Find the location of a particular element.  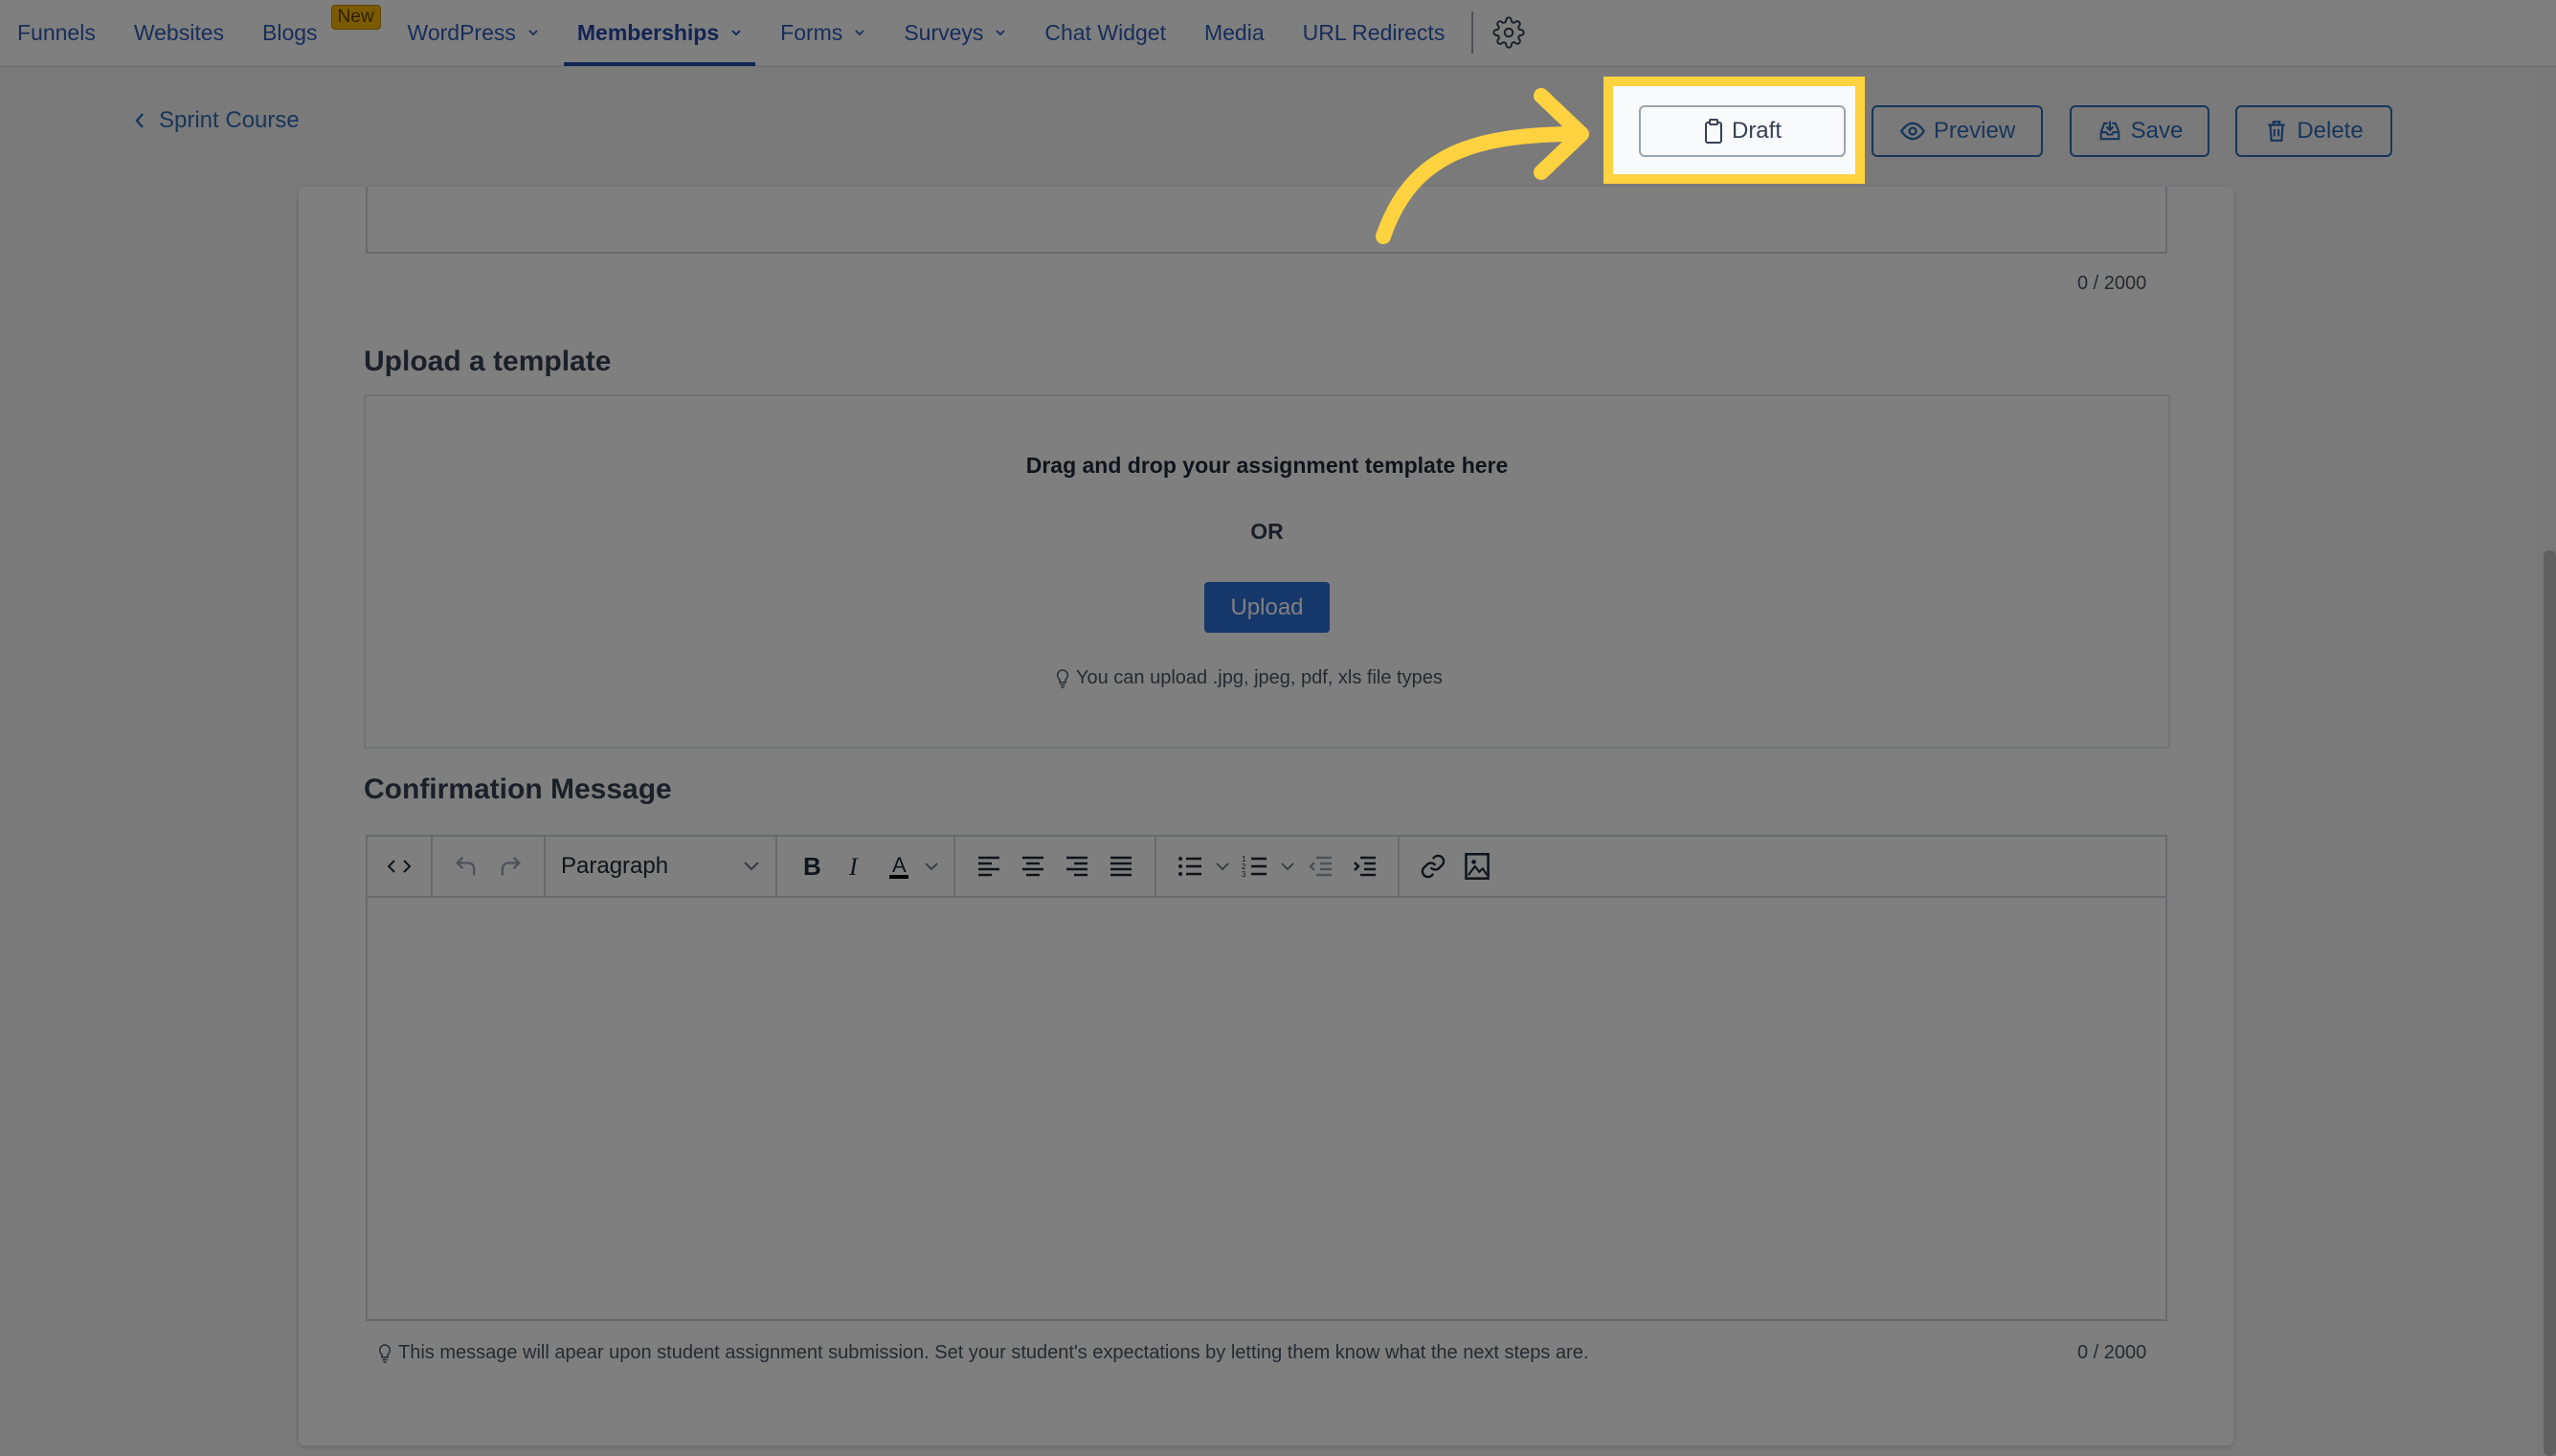

bullet-list-dropdown is located at coordinates (1223, 866).